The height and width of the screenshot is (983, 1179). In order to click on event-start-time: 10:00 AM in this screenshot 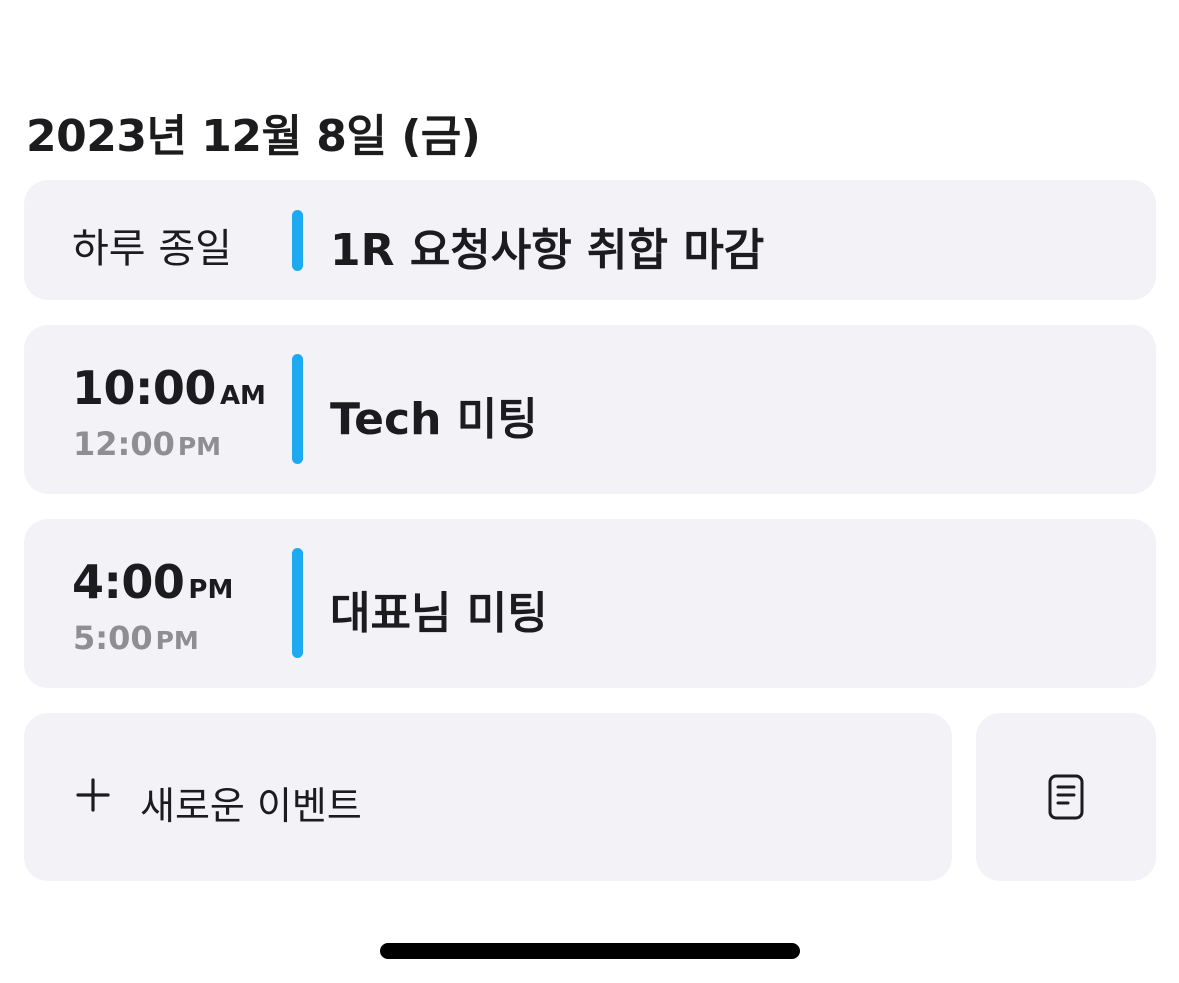, I will do `click(169, 388)`.